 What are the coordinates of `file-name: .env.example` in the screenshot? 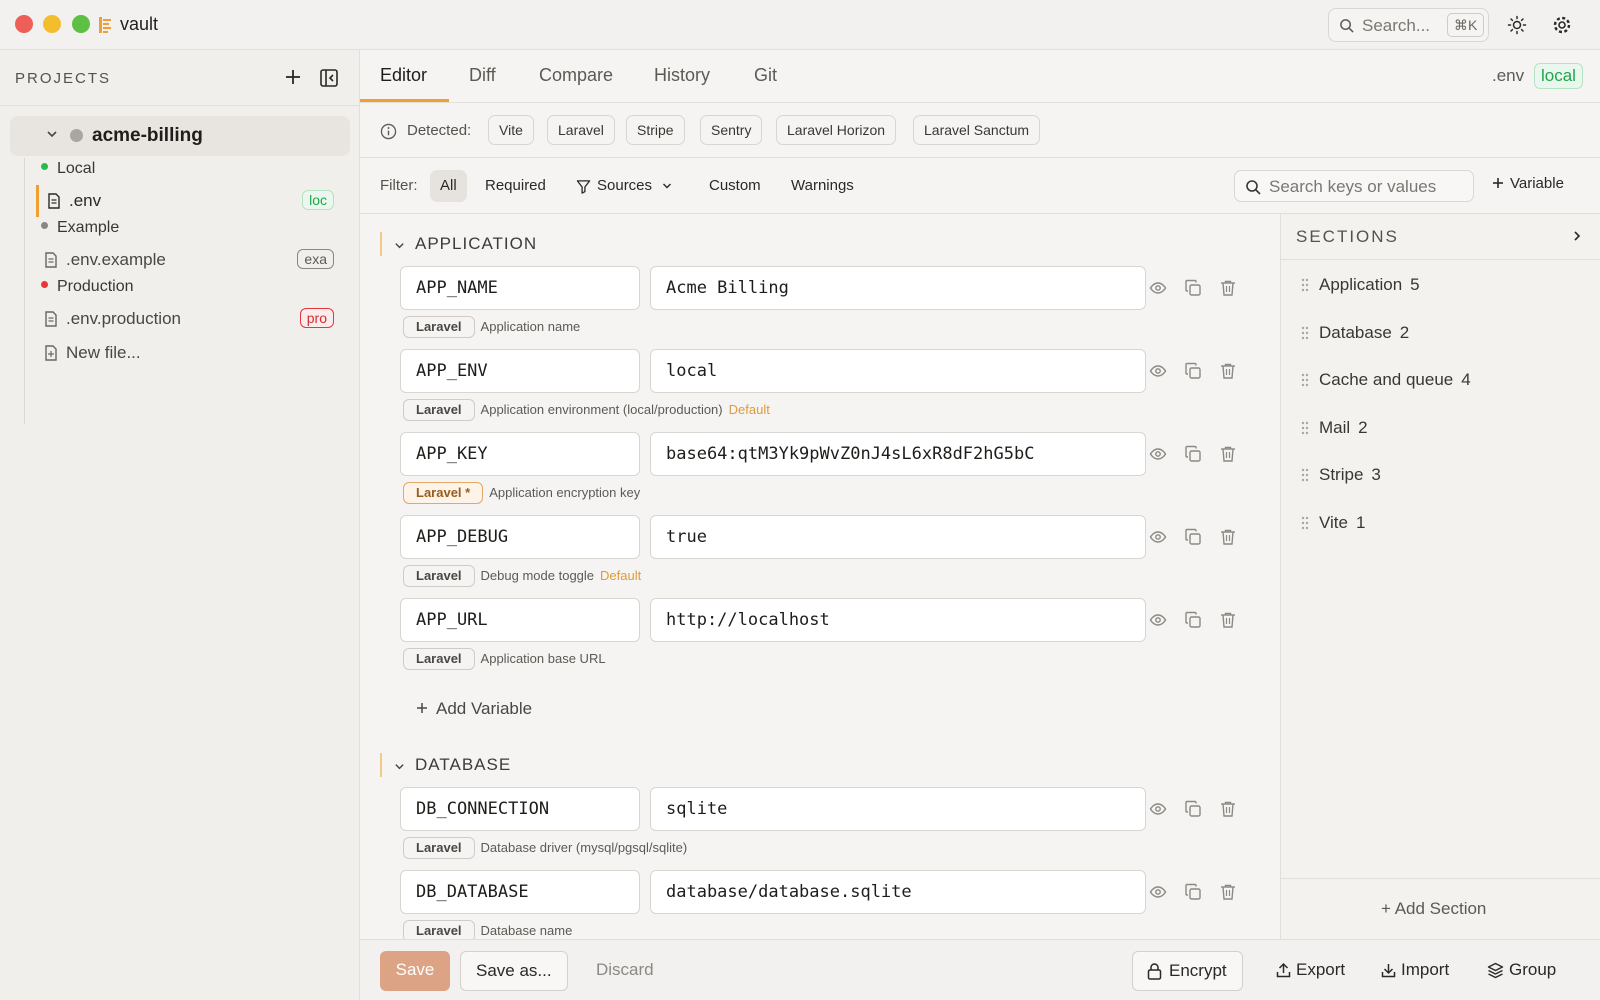 It's located at (116, 259).